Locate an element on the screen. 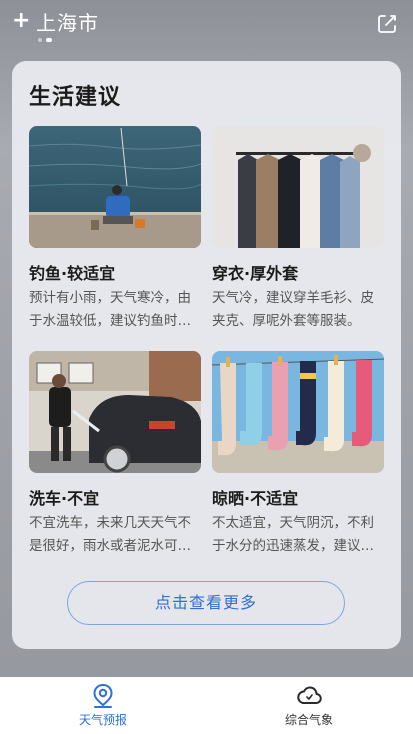 The height and width of the screenshot is (734, 413). advice-item-drying: 晾晒·不适宜 不太适宜，天气阴沉，不利于水分的迅速蒸发，建议在室内晾晒。 is located at coordinates (298, 457).